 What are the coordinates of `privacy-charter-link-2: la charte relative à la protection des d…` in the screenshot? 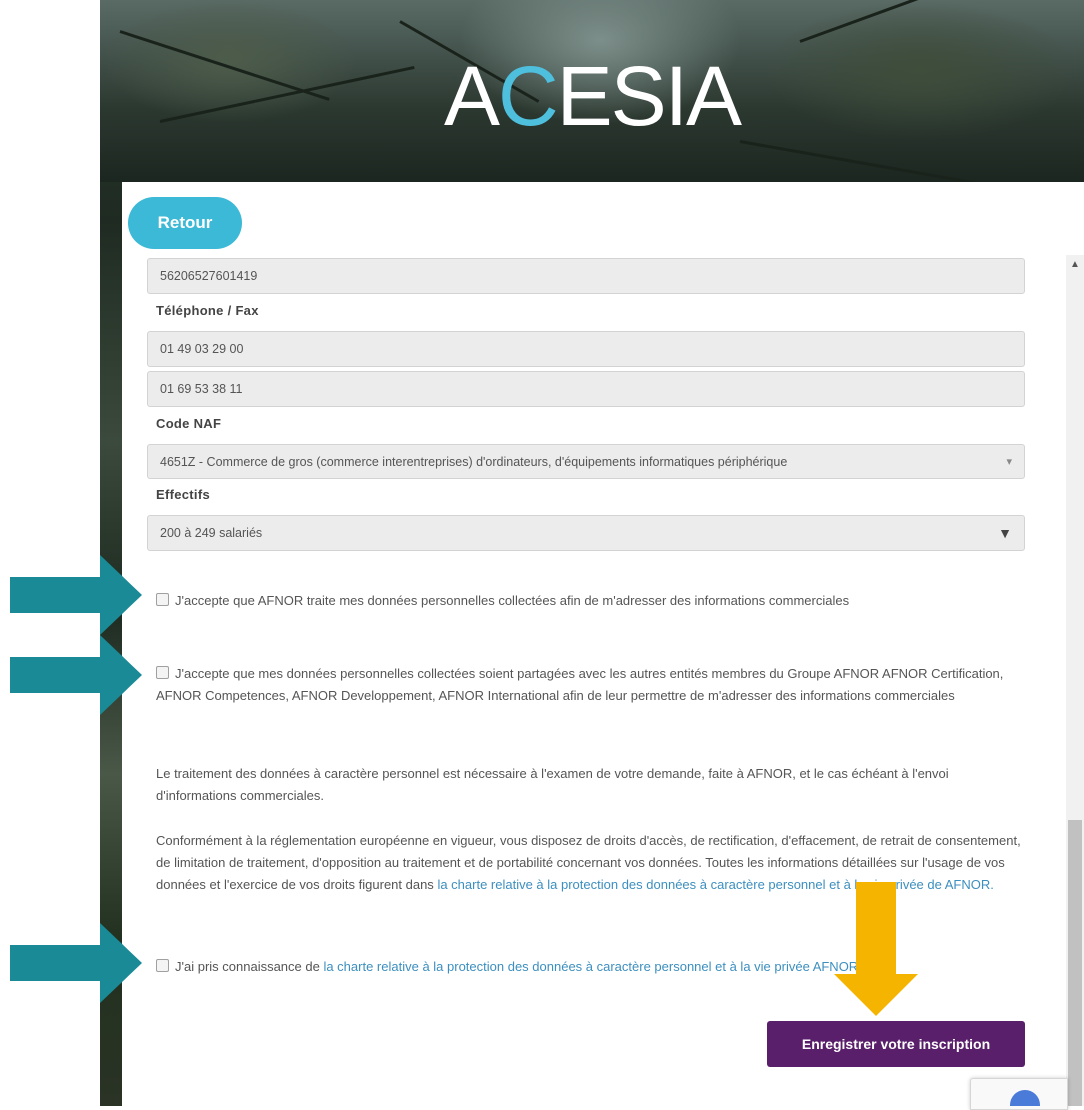 It's located at (592, 966).